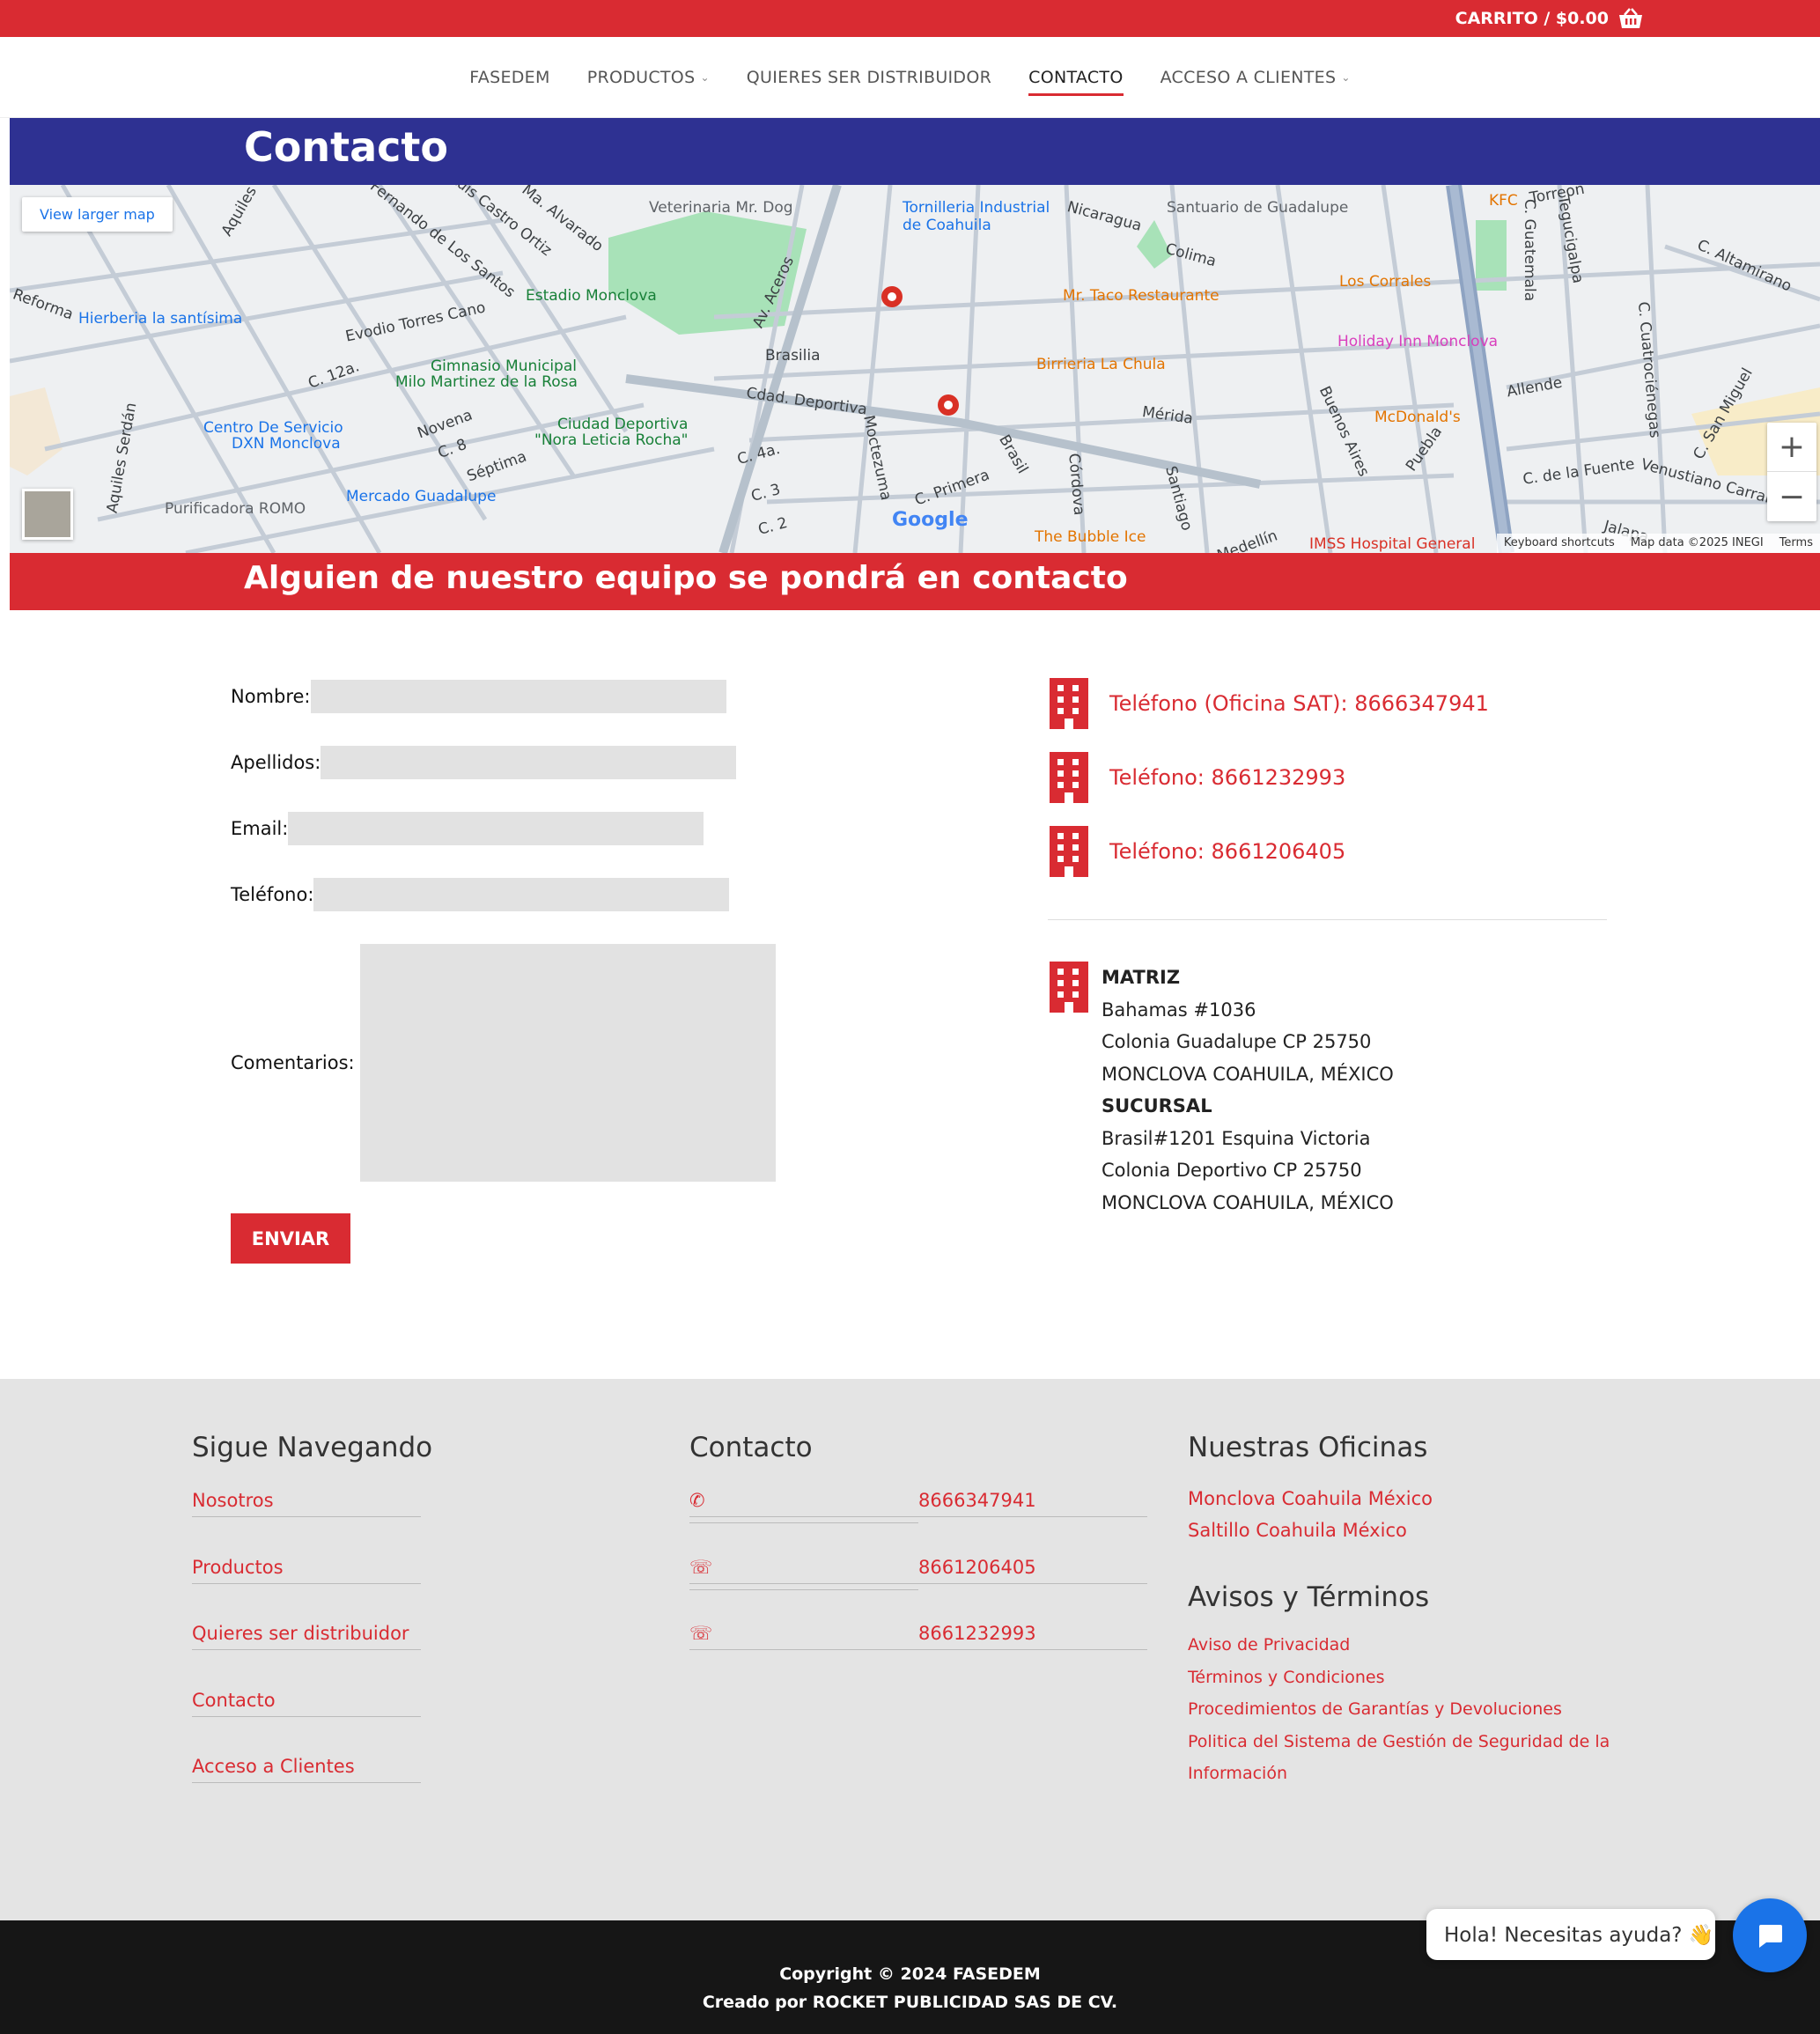 This screenshot has height=2034, width=1820. Describe the element at coordinates (421, 496) in the screenshot. I see `map-place: Mercado Guadalupe` at that location.